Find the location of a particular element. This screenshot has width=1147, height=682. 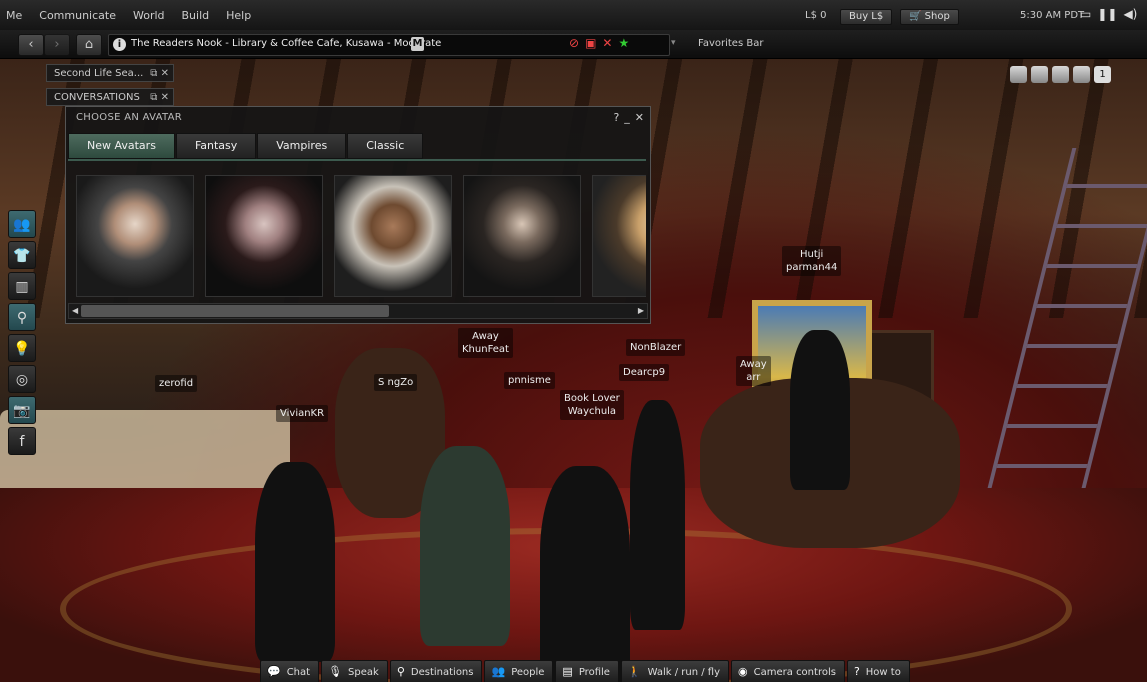

walk-run-fly-button: 🚶 Walk / run / fly is located at coordinates (675, 671).